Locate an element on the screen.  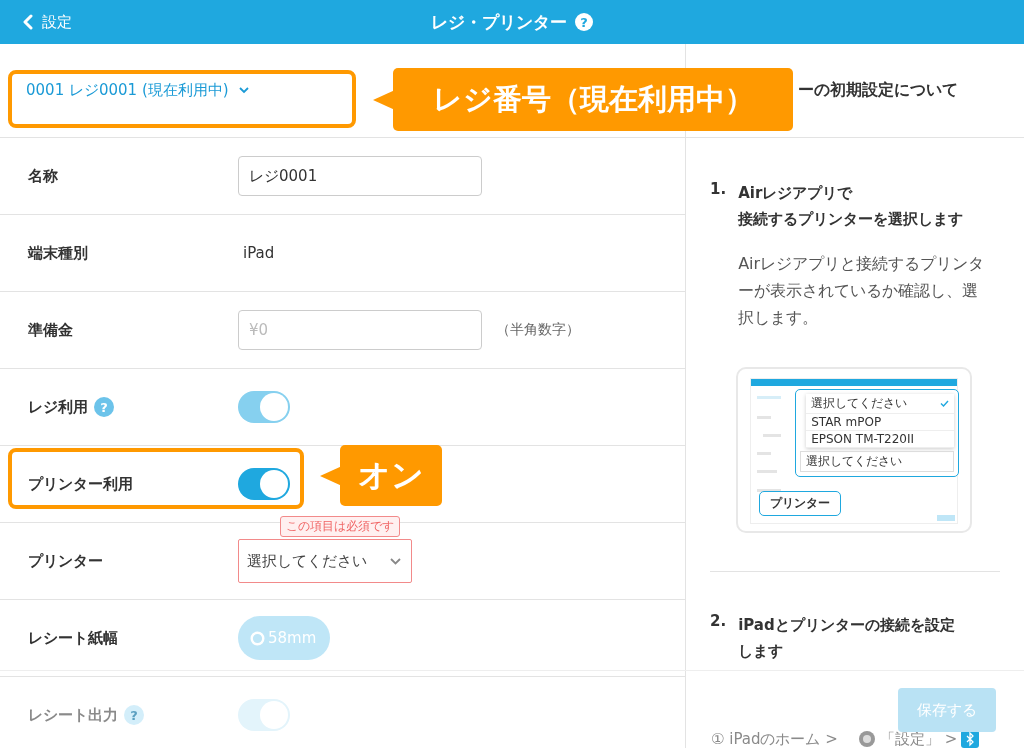
field-label: レシート出力 is located at coordinates (73, 715).